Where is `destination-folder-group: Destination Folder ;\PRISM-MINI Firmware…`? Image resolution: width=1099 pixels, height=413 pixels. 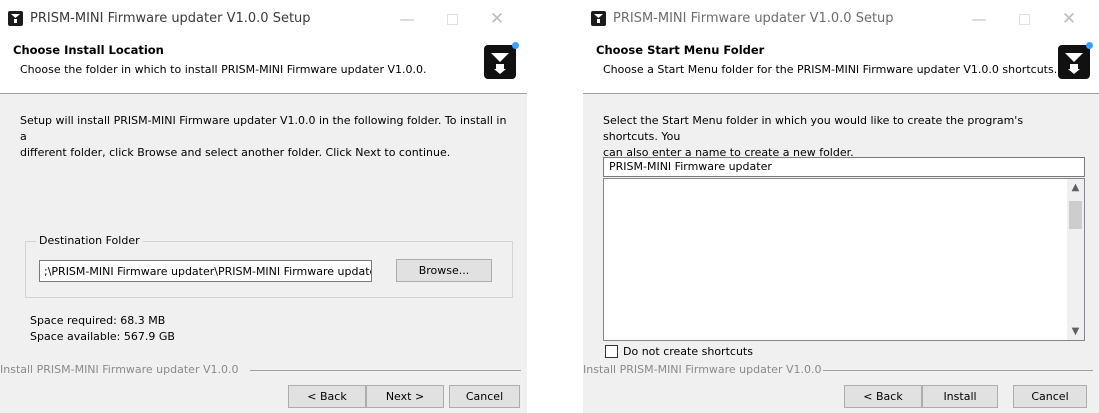
destination-folder-group: Destination Folder ;\PRISM-MINI Firmware… is located at coordinates (269, 266).